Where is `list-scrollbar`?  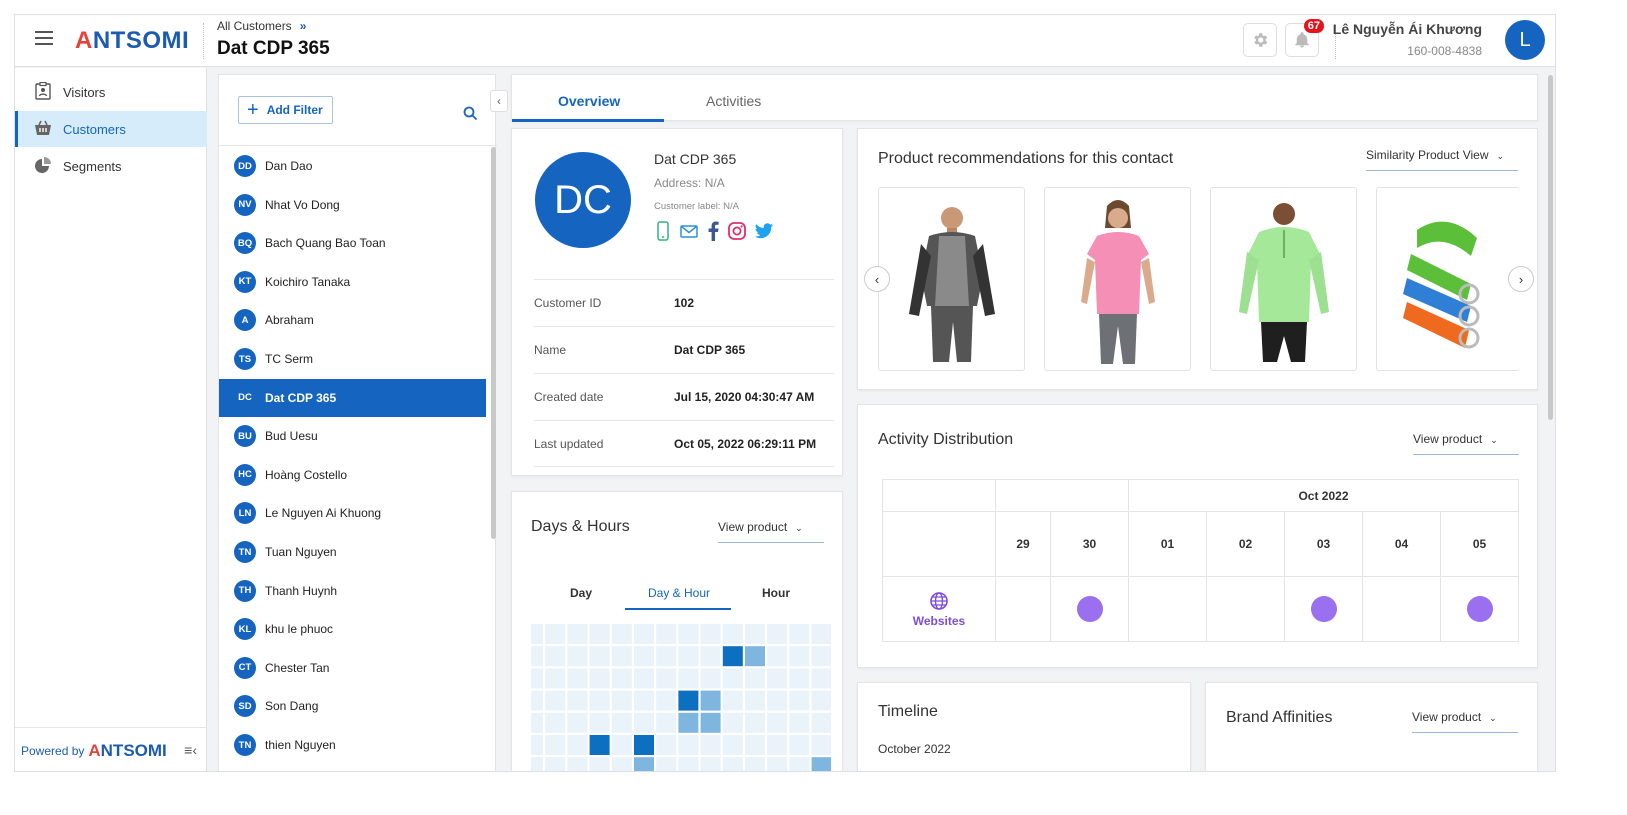 list-scrollbar is located at coordinates (493, 343).